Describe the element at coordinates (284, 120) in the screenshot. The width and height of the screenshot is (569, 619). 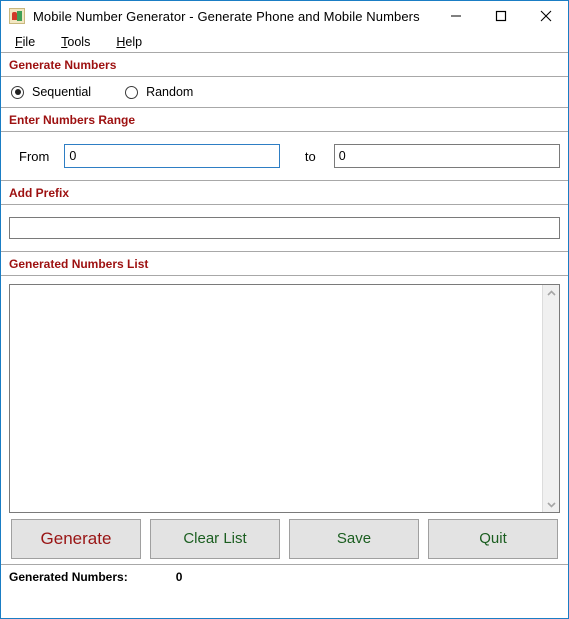
I see `section-header-numbers-range: Enter Numbers Range` at that location.